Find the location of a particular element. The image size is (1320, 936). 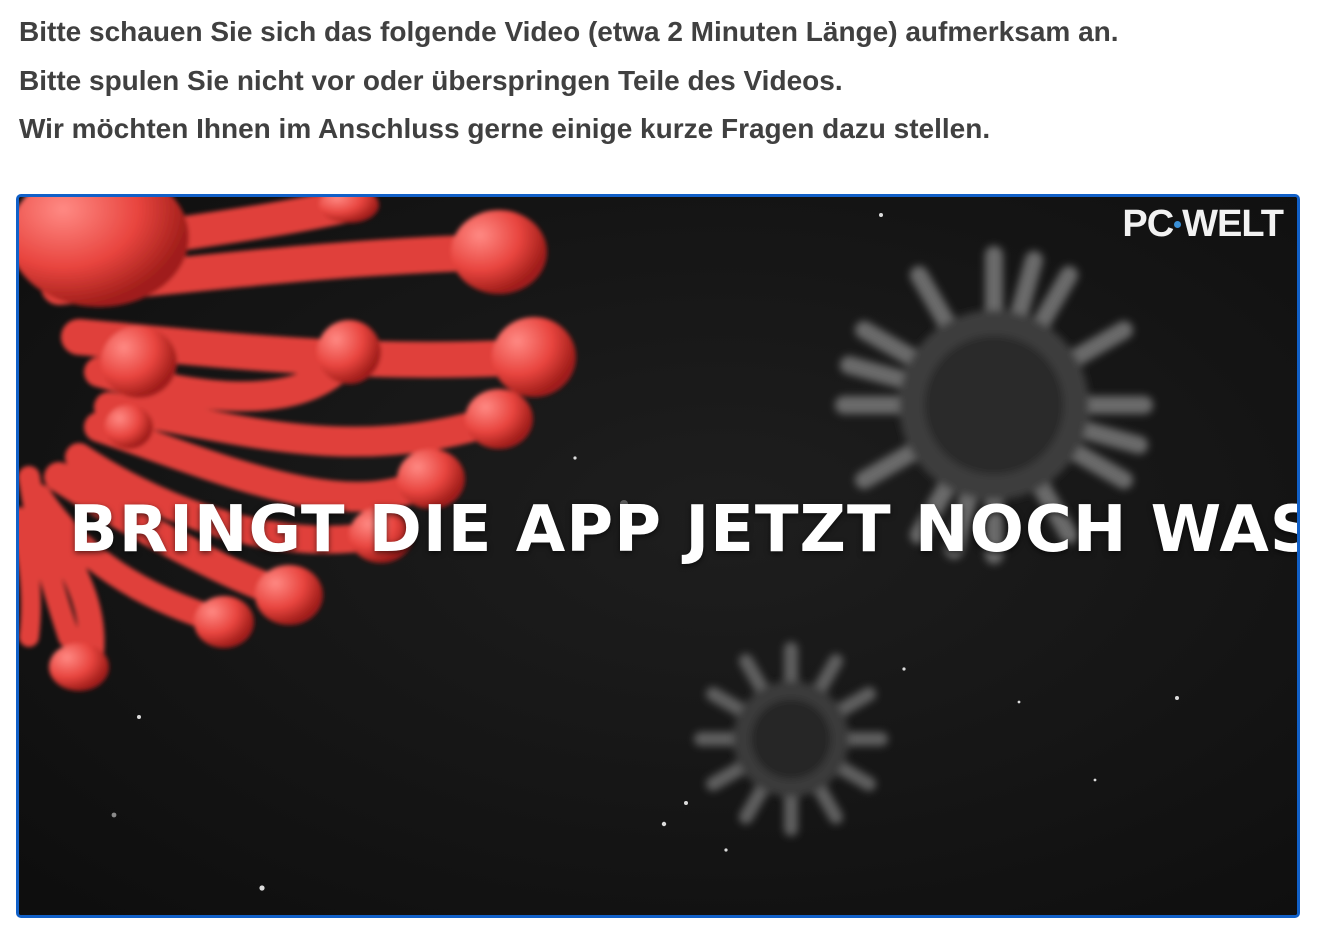

pc-welt-logo: PC WELT is located at coordinates (1203, 224).